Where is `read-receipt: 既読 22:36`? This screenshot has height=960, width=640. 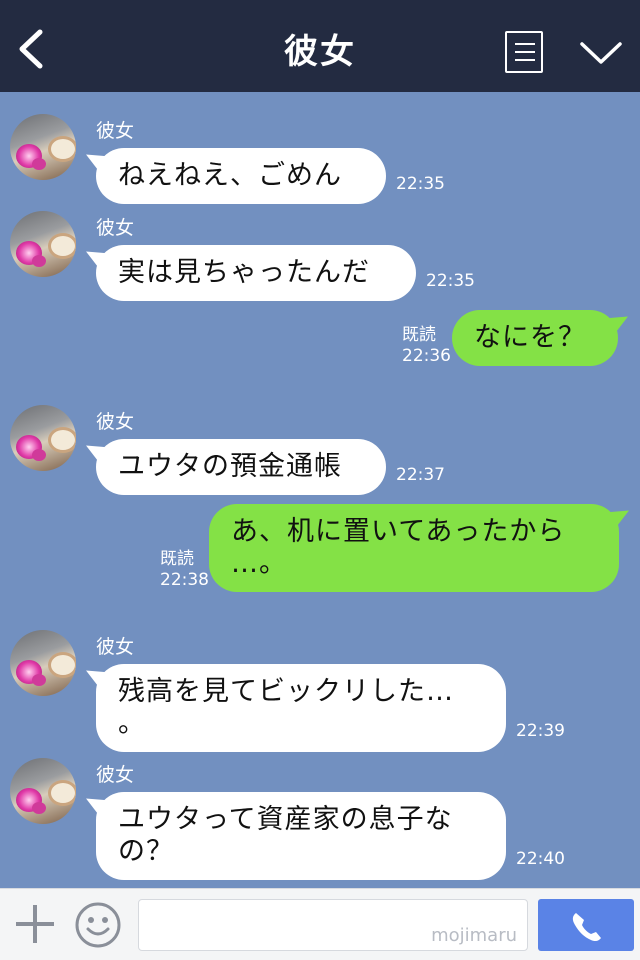 read-receipt: 既読 22:36 is located at coordinates (426, 346).